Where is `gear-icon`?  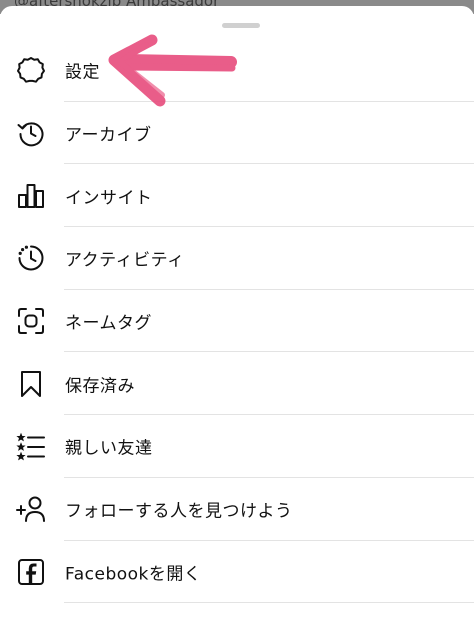
gear-icon is located at coordinates (31, 70).